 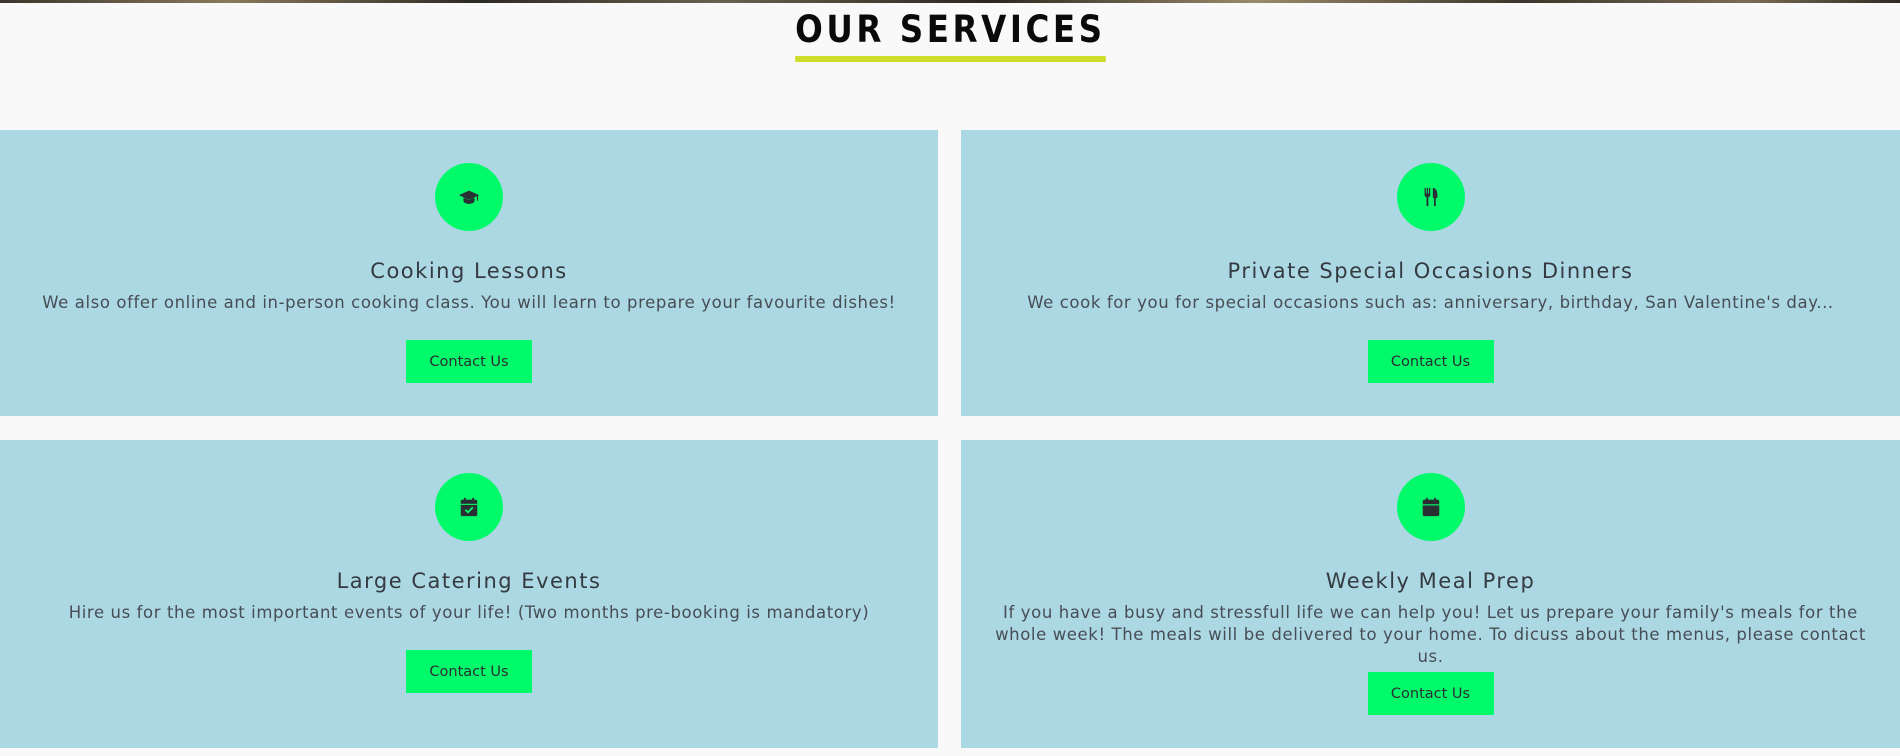 I want to click on graduation-cap-icon, so click(x=469, y=197).